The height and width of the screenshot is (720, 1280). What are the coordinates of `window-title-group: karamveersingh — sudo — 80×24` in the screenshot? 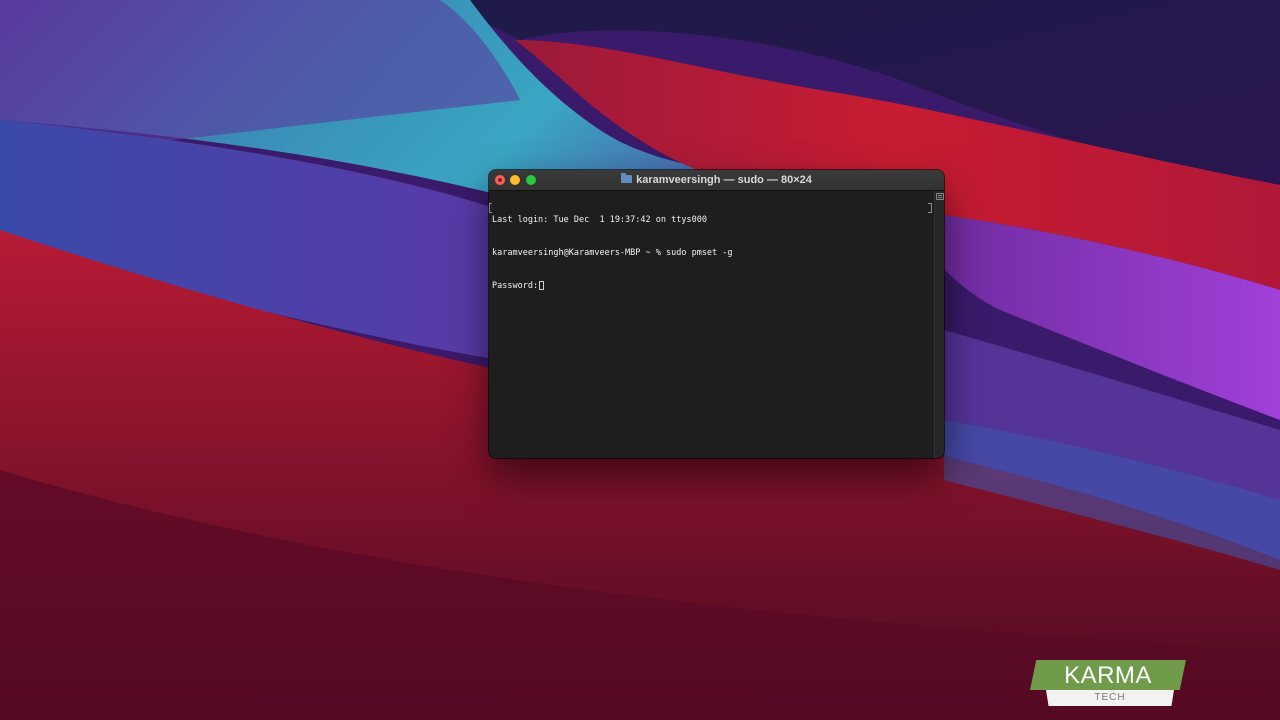 It's located at (716, 180).